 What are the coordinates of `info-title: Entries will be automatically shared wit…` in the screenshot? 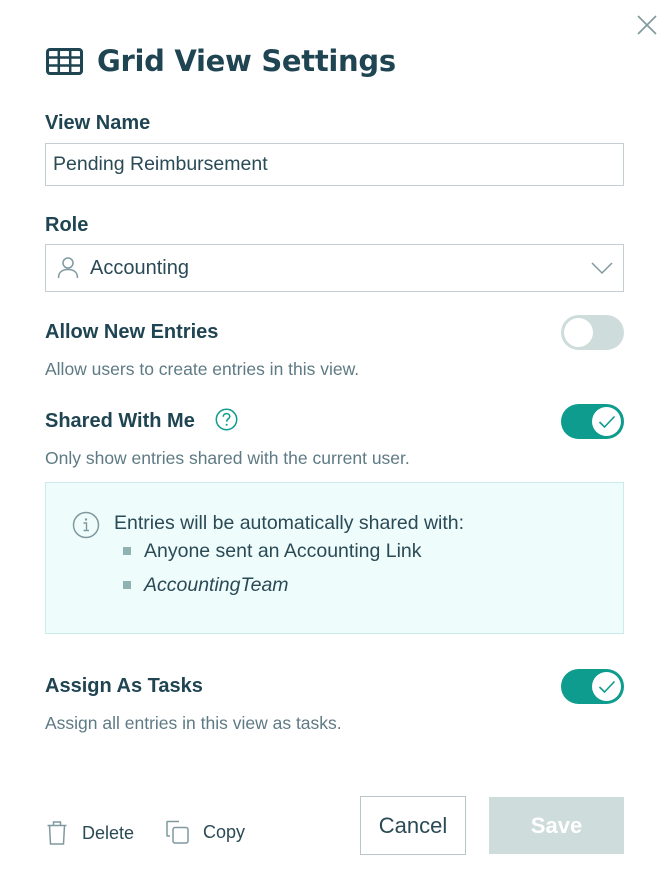 It's located at (289, 523).